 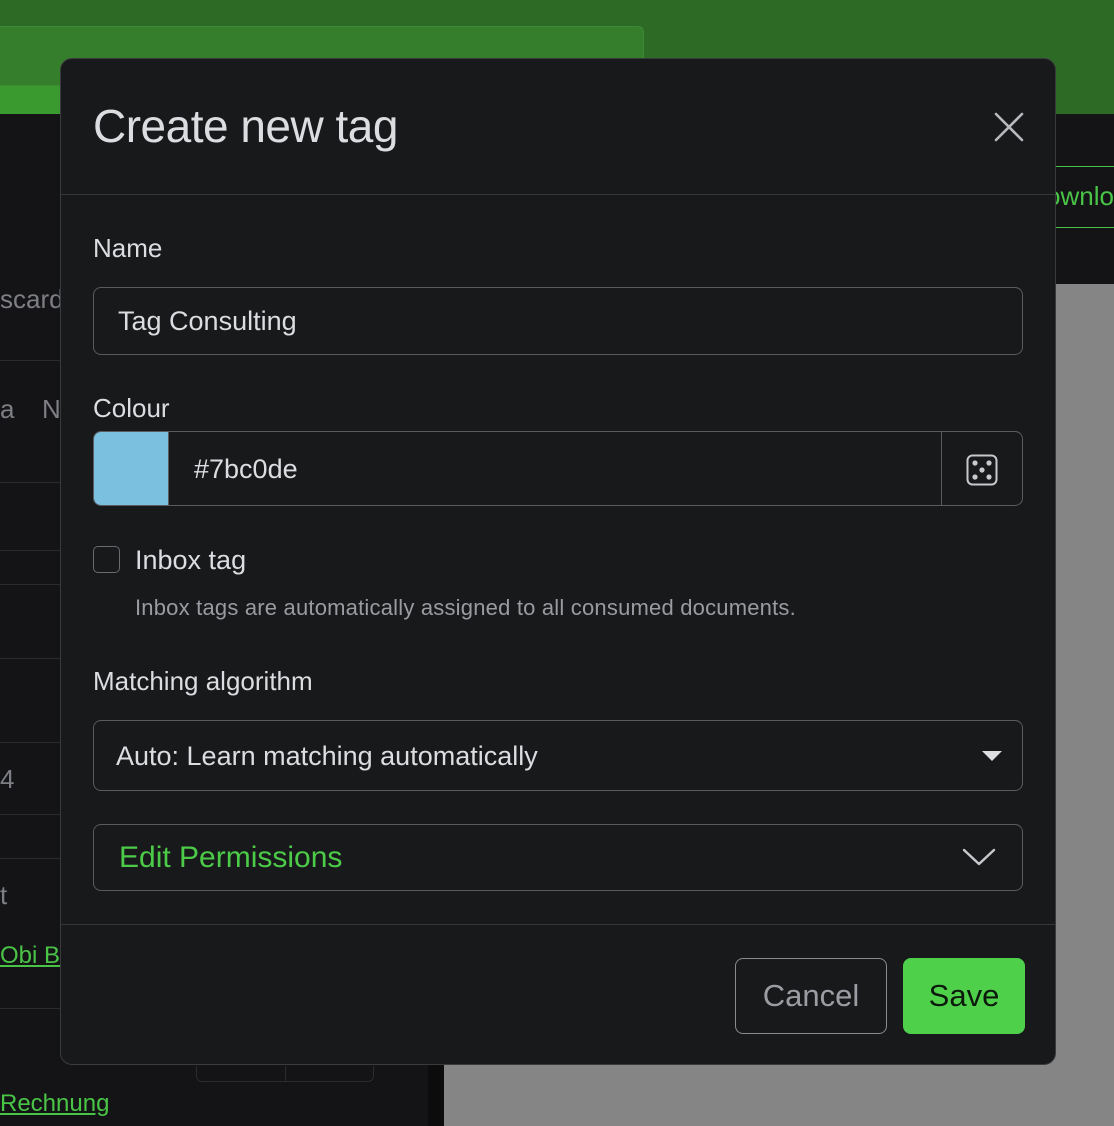 I want to click on colour-value: #7bc0de, so click(x=246, y=469).